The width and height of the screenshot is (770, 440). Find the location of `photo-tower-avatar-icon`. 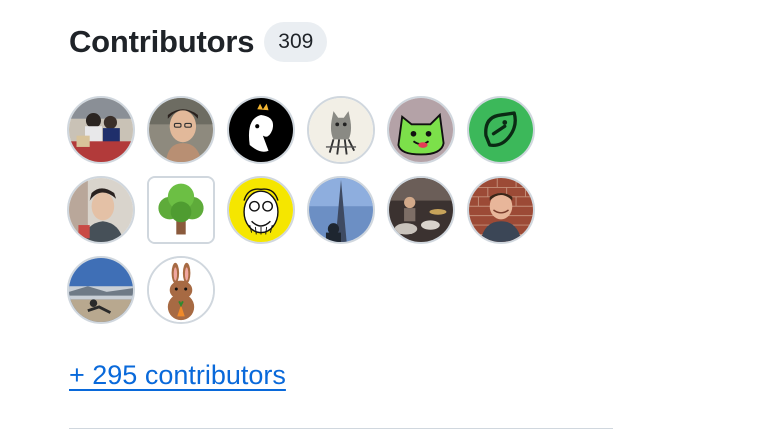

photo-tower-avatar-icon is located at coordinates (341, 210).